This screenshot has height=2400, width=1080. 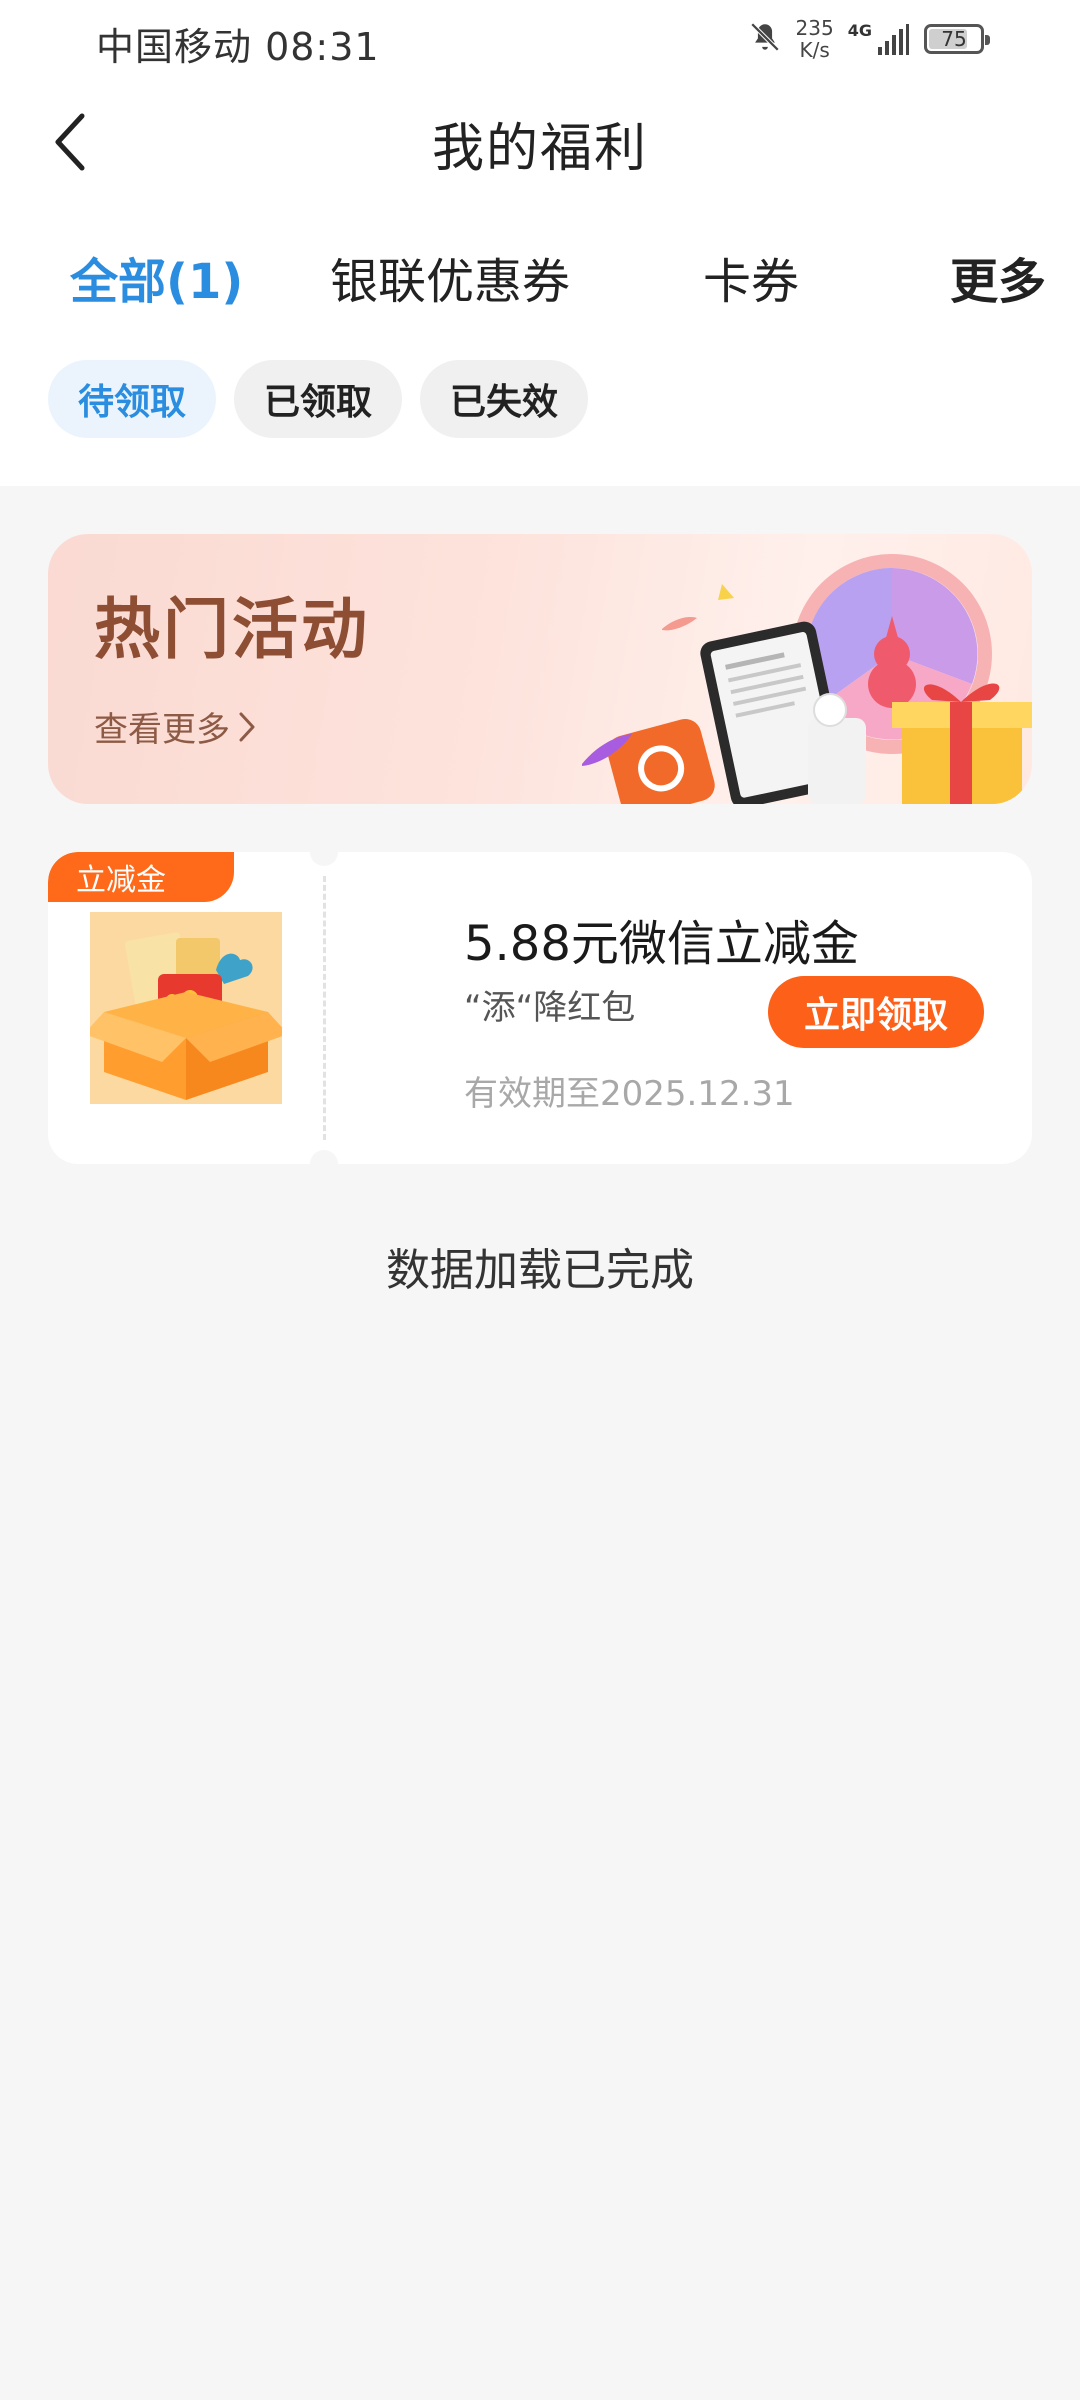 I want to click on network-speed-value: 235, so click(x=814, y=28).